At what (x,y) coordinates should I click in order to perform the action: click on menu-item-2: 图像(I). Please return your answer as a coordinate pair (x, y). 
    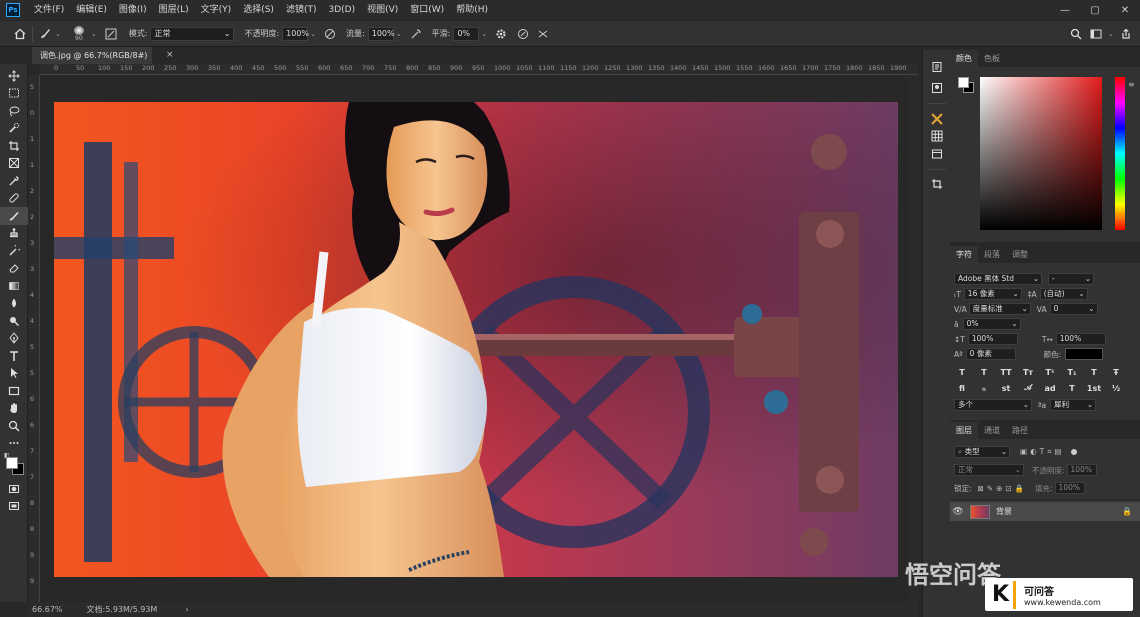
    Looking at the image, I should click on (133, 10).